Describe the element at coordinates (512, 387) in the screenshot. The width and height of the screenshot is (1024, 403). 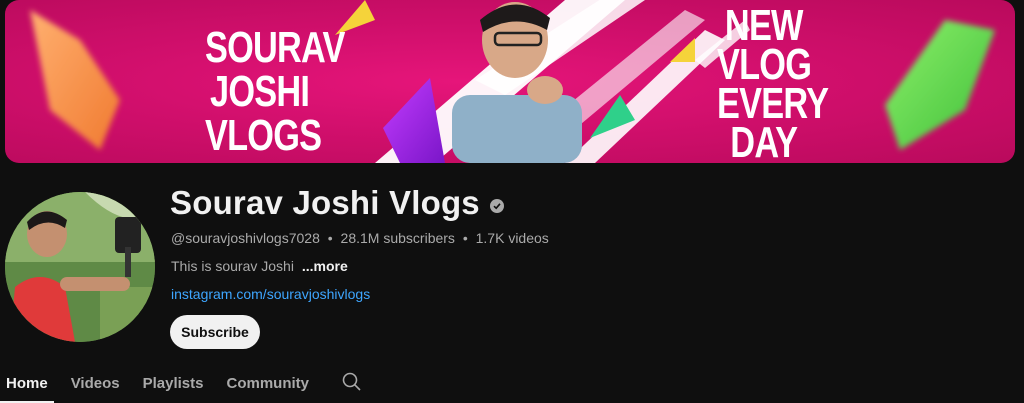
I see `channel-tabs: Home Videos Playlists Community` at that location.